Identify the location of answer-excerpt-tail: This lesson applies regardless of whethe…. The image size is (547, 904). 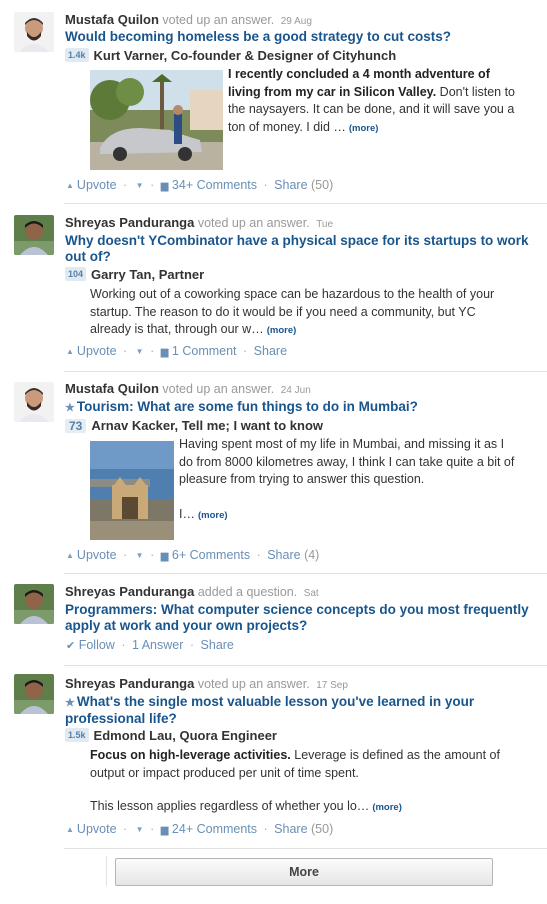
(305, 807).